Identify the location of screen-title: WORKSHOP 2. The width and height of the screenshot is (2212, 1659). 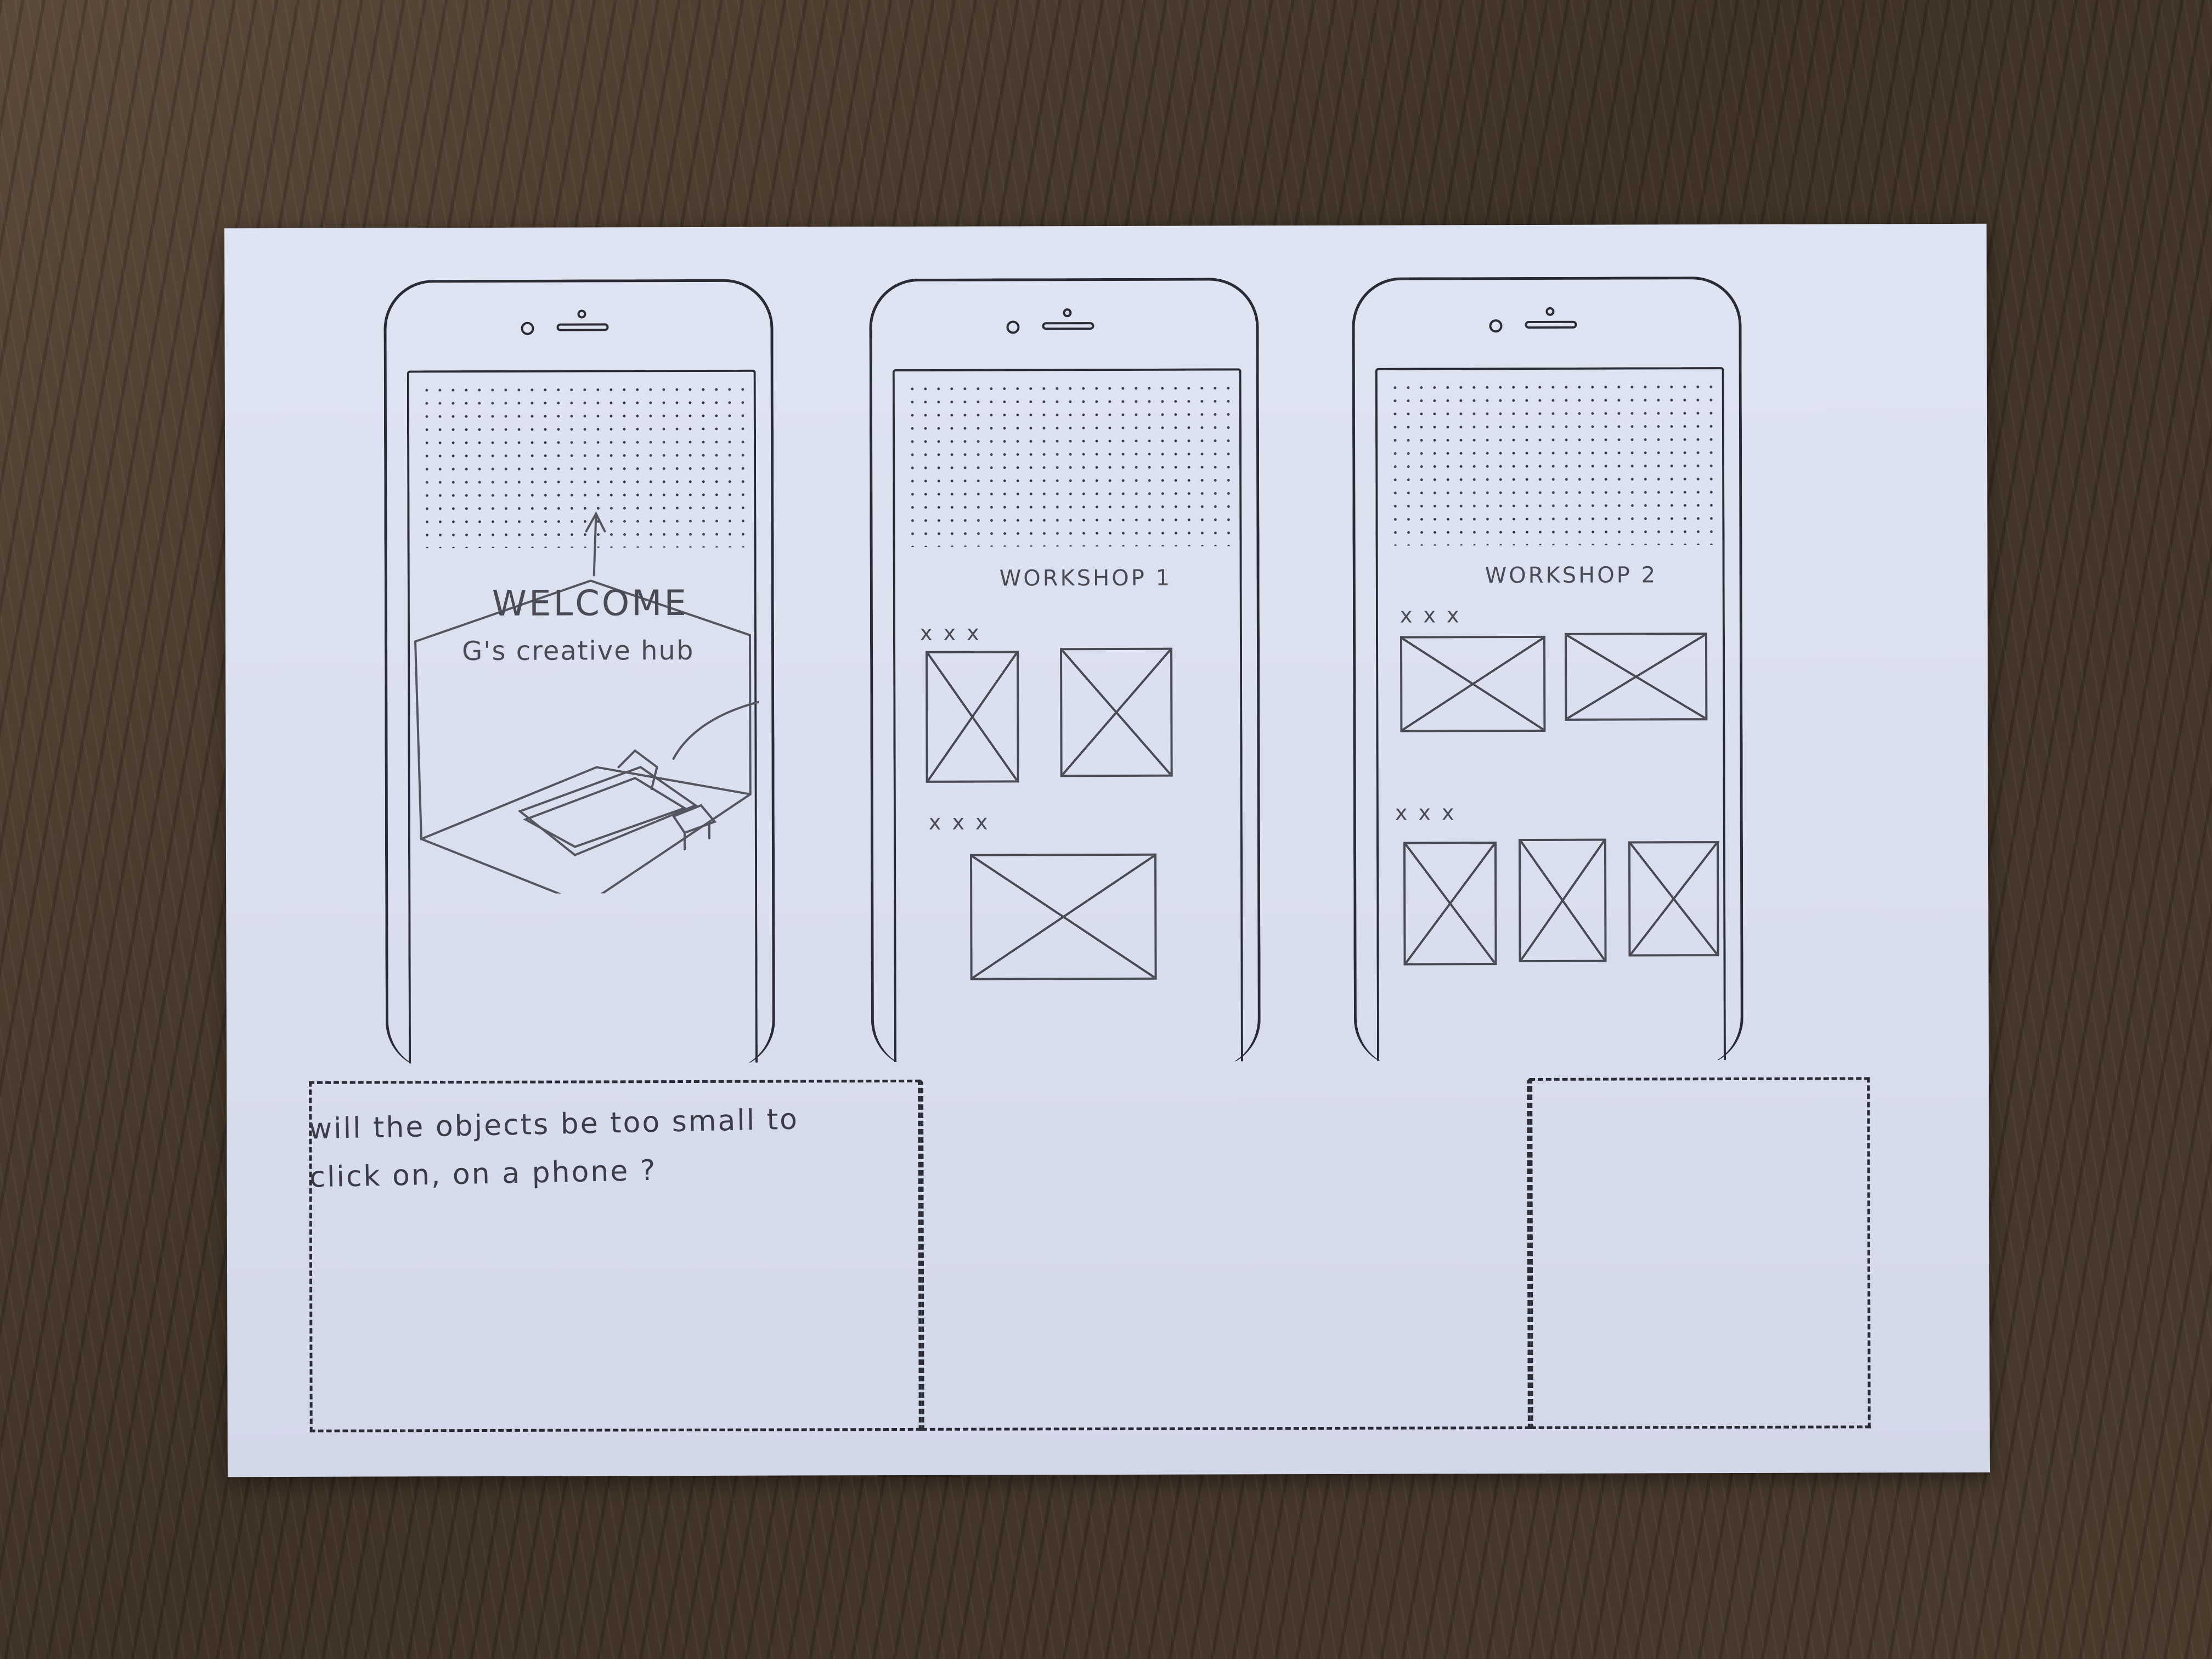
(1572, 575).